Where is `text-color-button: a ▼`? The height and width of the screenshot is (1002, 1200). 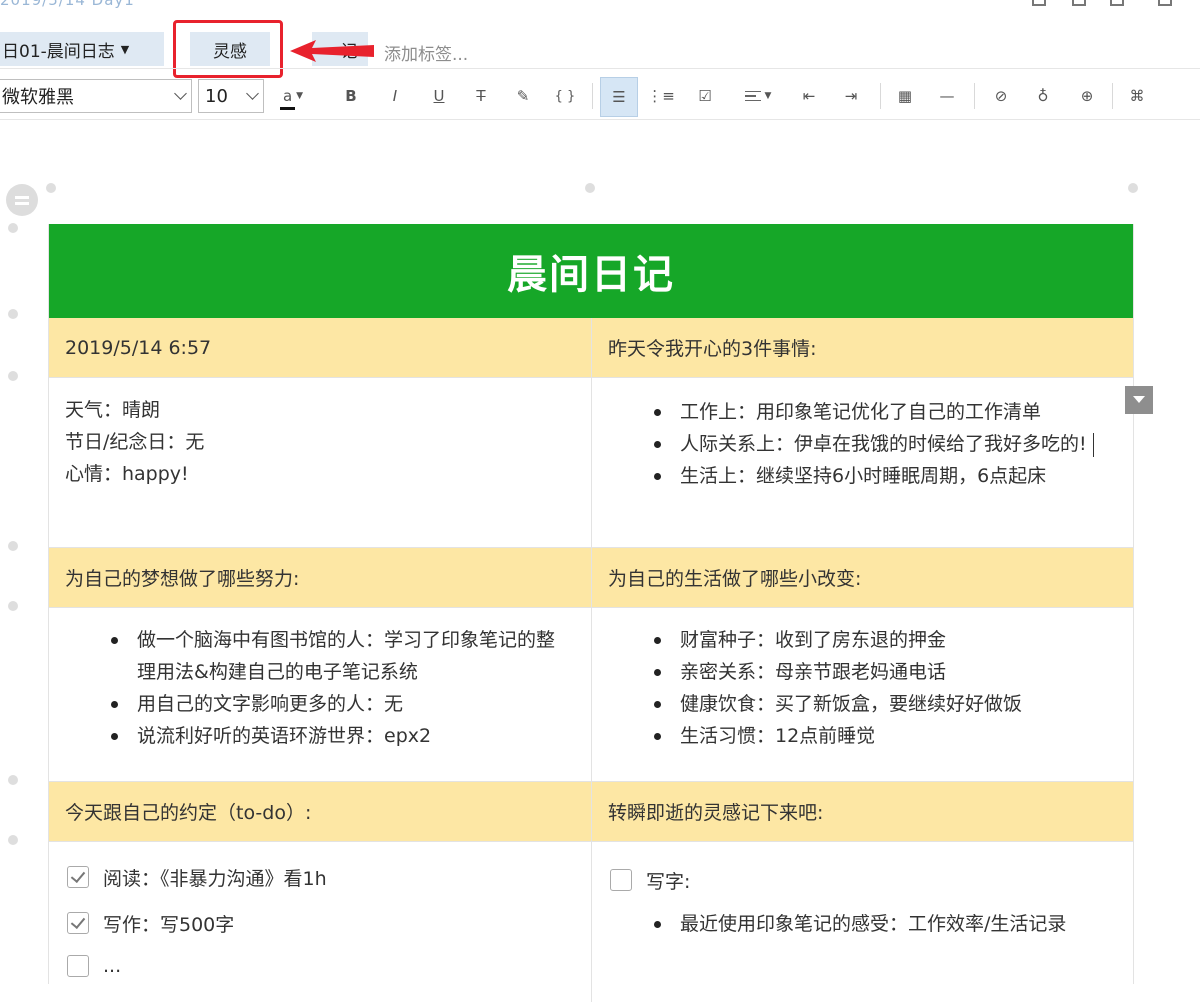 text-color-button: a ▼ is located at coordinates (293, 96).